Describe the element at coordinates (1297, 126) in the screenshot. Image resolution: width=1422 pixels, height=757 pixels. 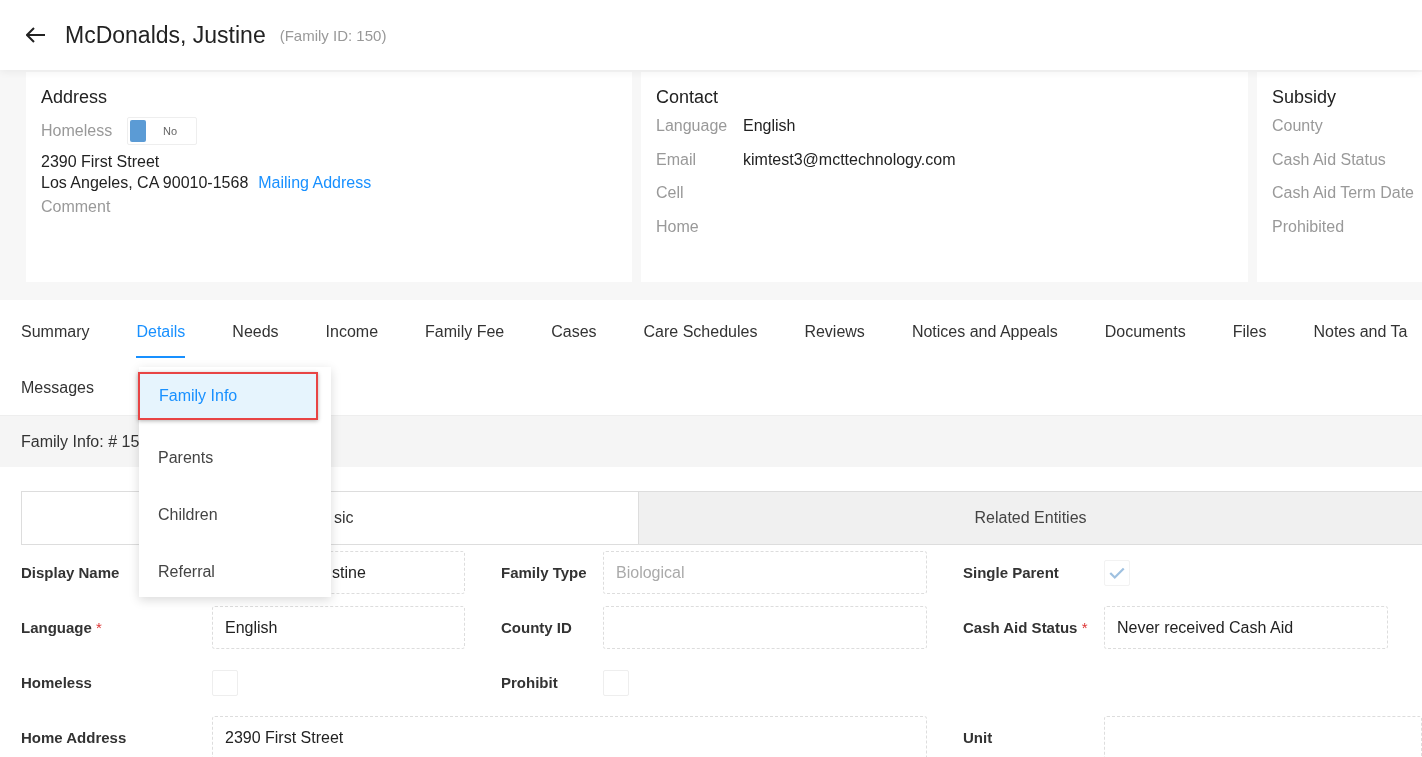
I see `field-label: County` at that location.